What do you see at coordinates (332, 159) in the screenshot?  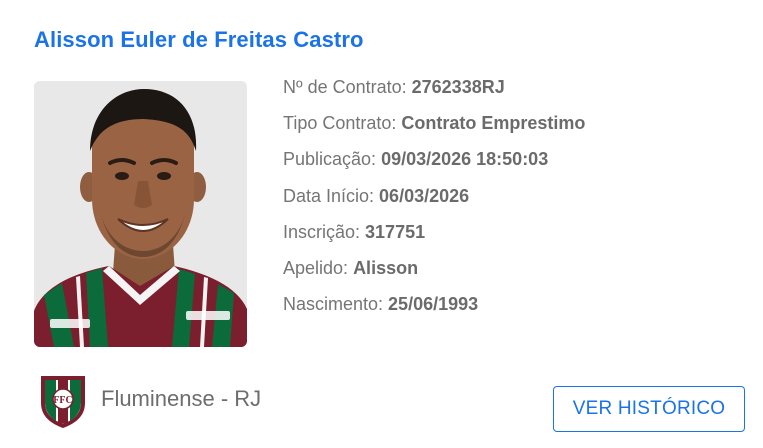 I see `detail-label: Publicação:` at bounding box center [332, 159].